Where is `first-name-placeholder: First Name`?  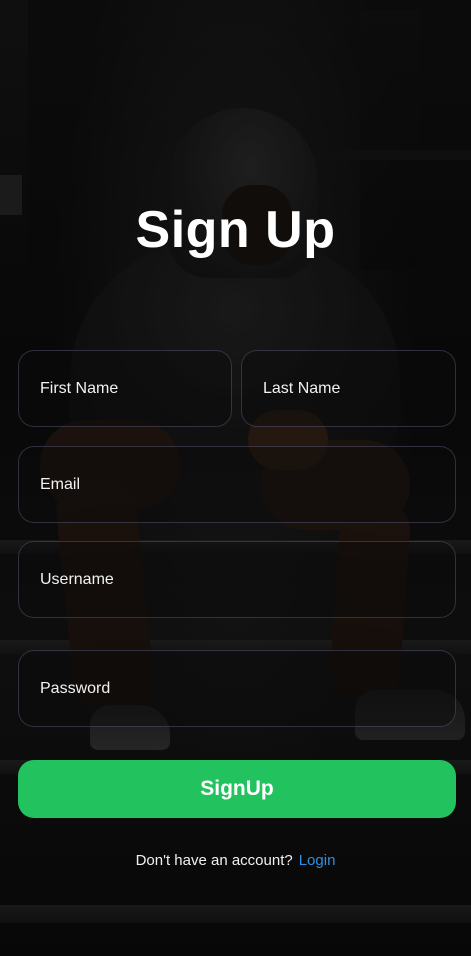 first-name-placeholder: First Name is located at coordinates (79, 388).